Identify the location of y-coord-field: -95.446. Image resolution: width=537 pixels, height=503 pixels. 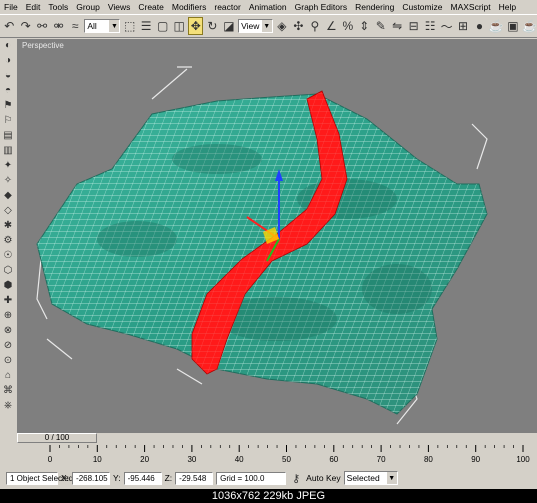
(142, 478).